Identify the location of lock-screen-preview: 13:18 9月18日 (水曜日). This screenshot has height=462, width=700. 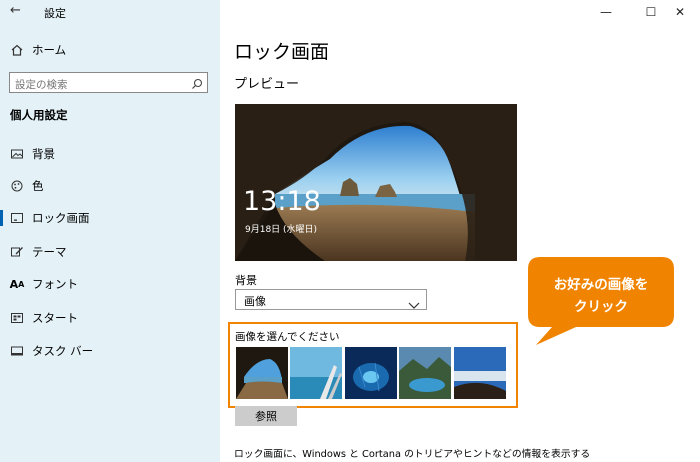
(376, 182).